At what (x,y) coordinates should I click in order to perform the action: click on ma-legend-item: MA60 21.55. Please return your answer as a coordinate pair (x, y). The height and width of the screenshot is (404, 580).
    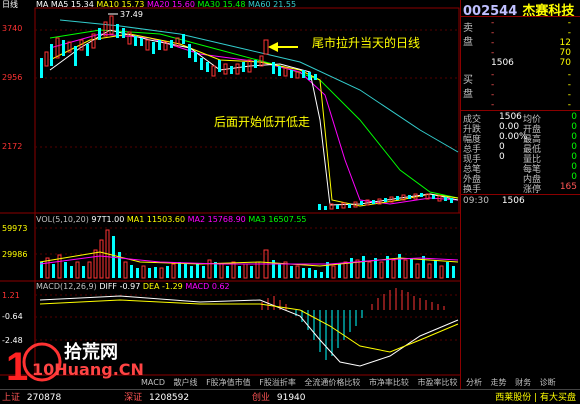
    Looking at the image, I should click on (272, 4).